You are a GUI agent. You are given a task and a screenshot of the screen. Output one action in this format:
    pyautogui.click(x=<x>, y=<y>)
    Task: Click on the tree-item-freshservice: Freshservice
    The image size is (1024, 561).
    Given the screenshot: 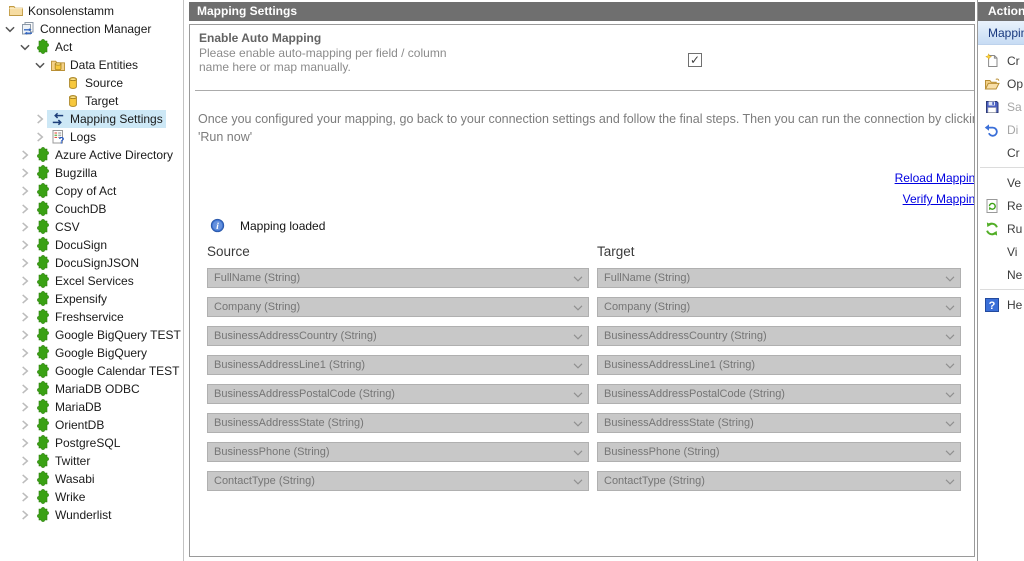 What is the action you would take?
    pyautogui.click(x=91, y=317)
    